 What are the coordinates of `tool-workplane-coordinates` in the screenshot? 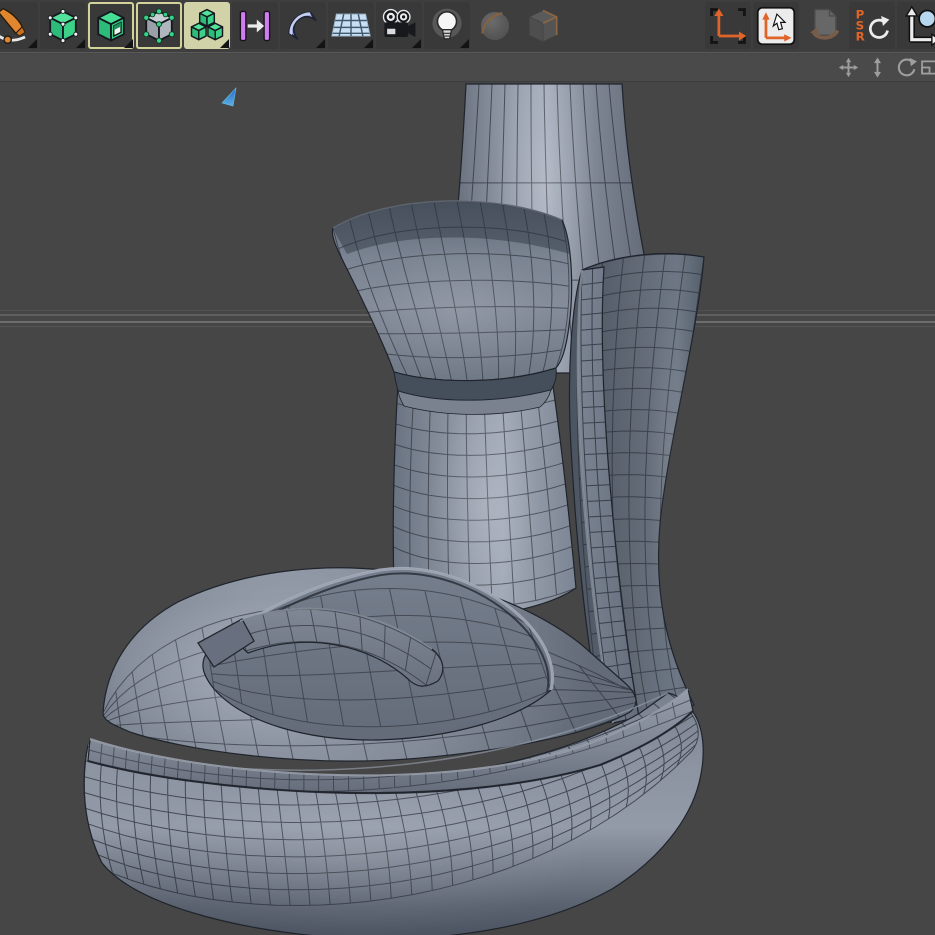 It's located at (776, 25).